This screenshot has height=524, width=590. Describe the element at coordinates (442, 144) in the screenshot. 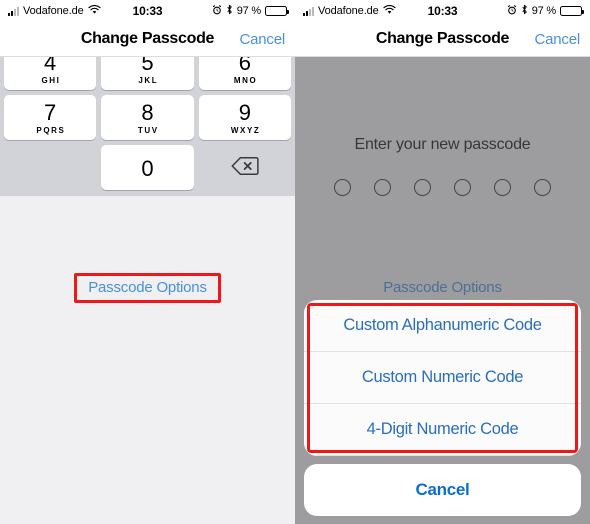

I see `passcode-prompt: Enter your new passcode` at that location.